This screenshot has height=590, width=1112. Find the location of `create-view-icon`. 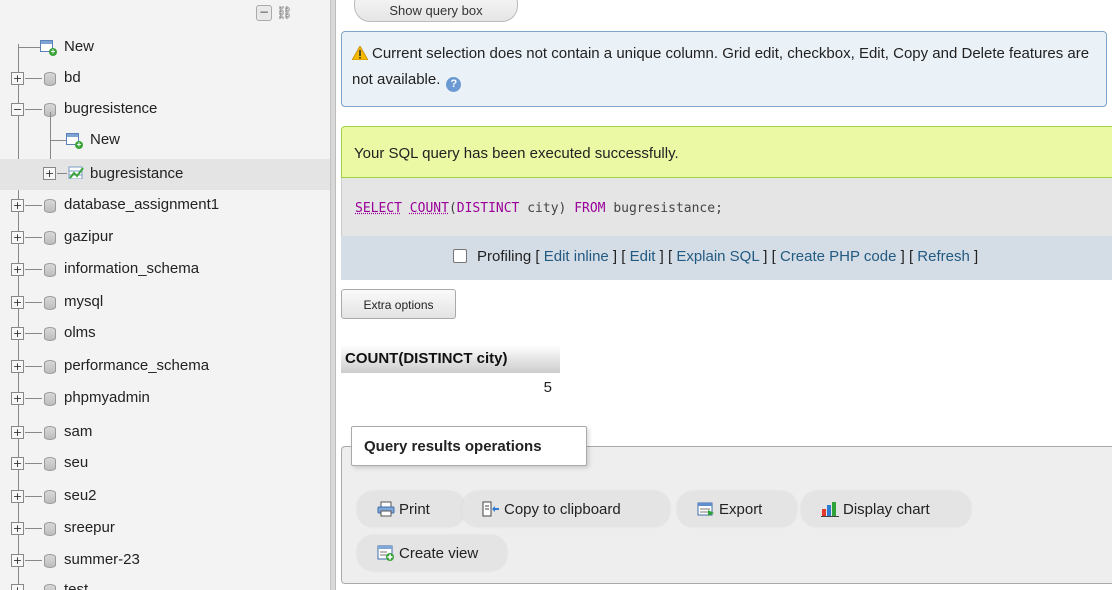

create-view-icon is located at coordinates (385, 553).